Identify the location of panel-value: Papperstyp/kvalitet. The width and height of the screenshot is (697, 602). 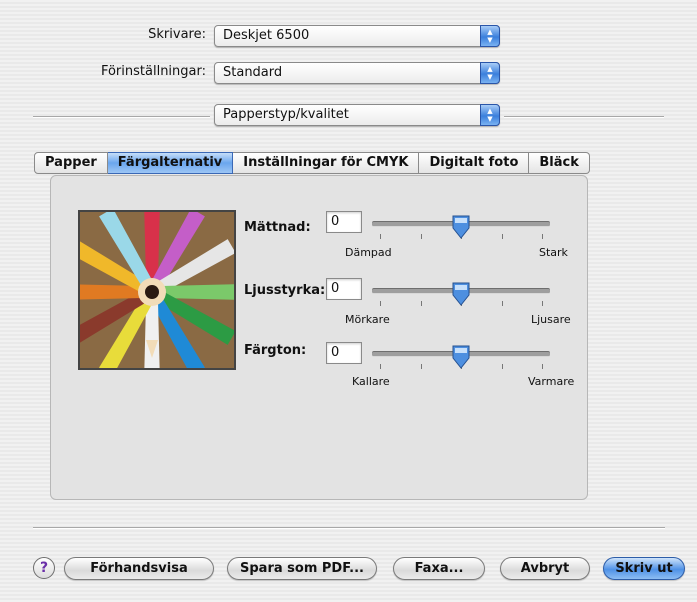
(286, 114).